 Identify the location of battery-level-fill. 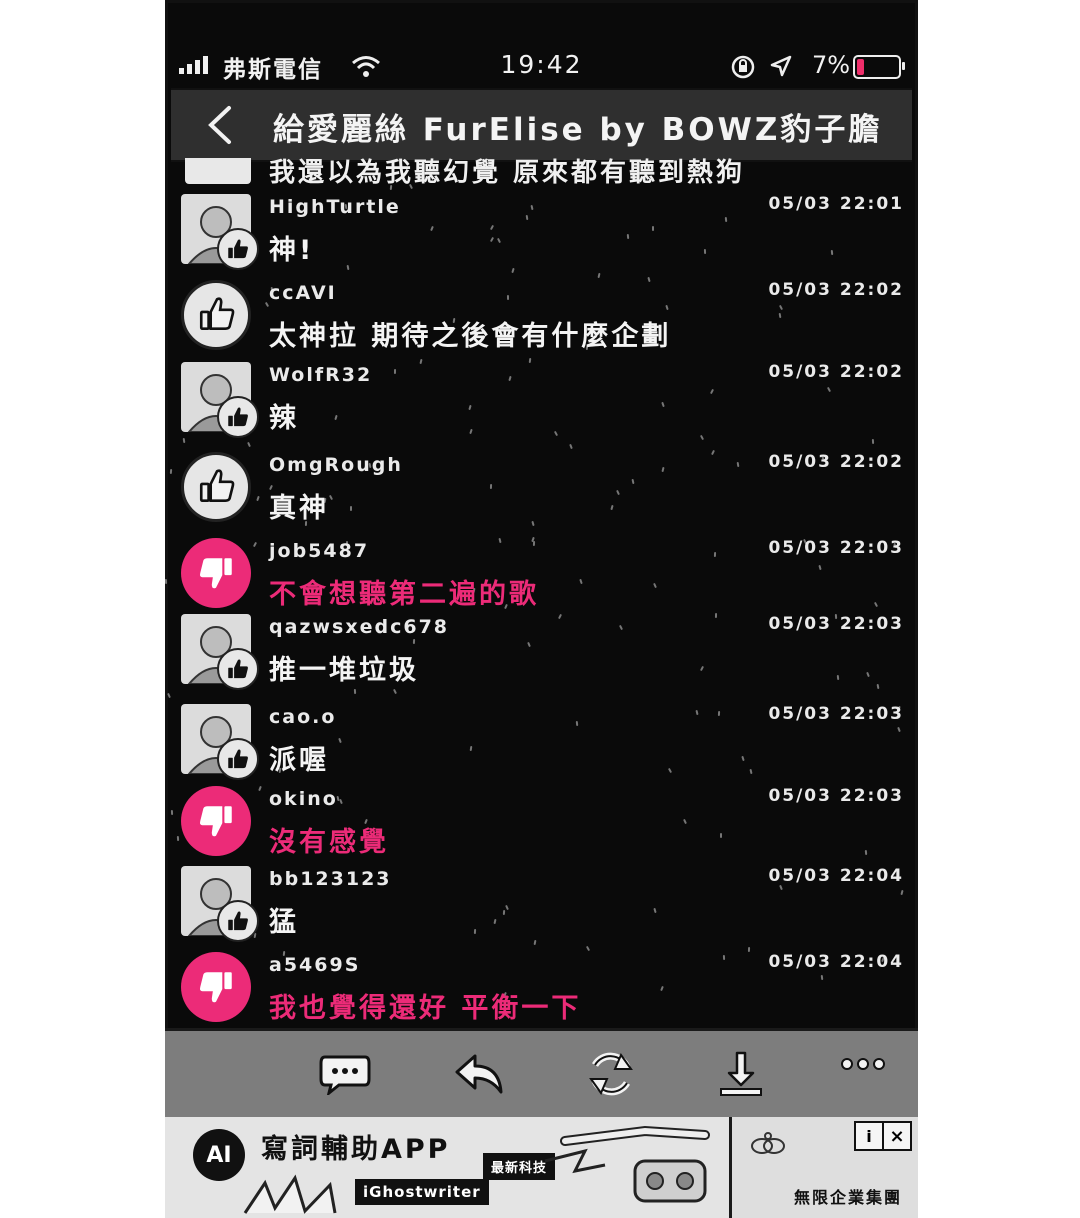
(860, 67).